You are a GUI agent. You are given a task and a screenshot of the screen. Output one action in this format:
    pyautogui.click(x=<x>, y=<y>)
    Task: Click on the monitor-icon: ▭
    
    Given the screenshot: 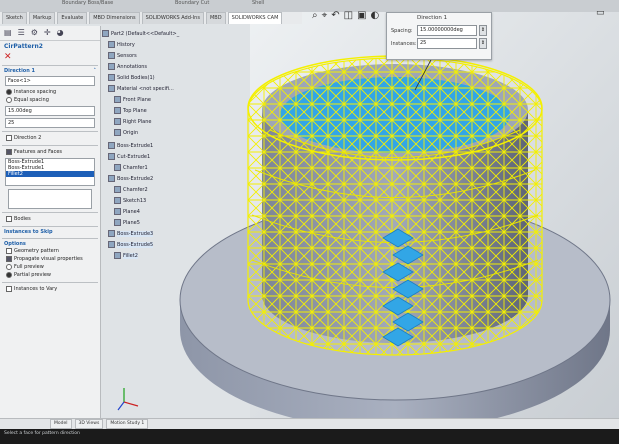 What is the action you would take?
    pyautogui.click(x=600, y=13)
    